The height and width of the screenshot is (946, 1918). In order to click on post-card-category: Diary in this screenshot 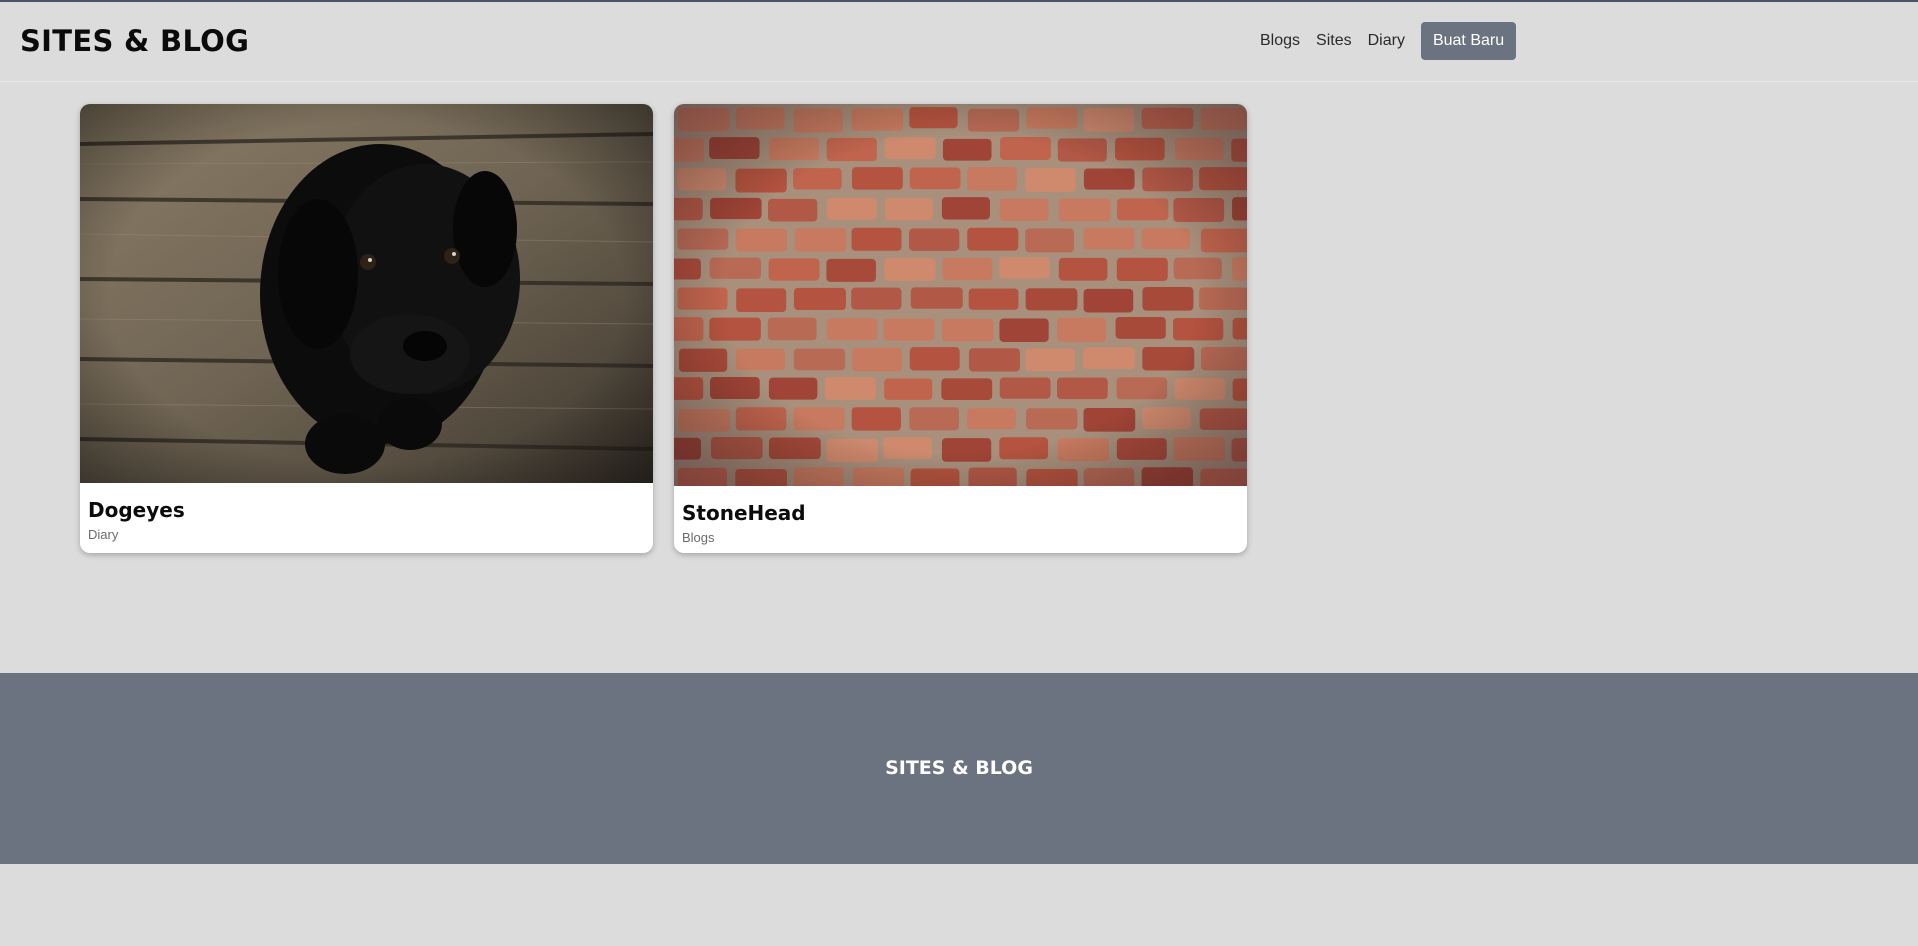, I will do `click(103, 534)`.